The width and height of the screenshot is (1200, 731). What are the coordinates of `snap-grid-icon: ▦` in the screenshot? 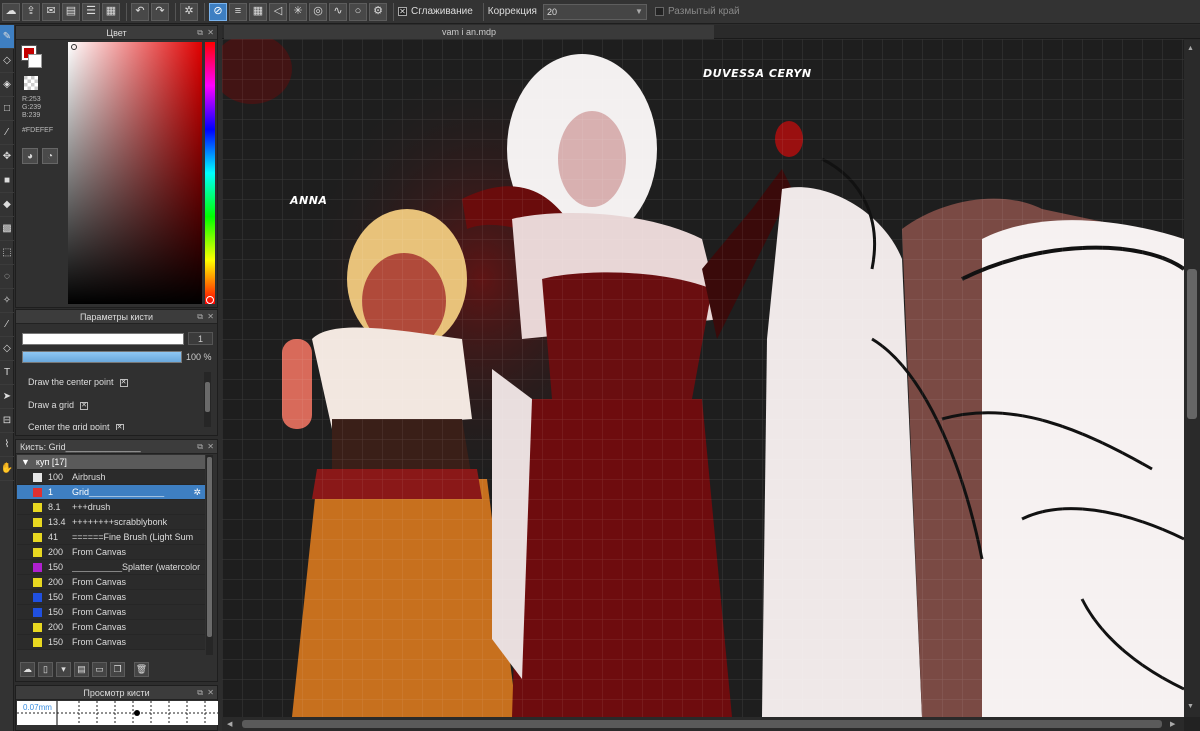 It's located at (258, 11).